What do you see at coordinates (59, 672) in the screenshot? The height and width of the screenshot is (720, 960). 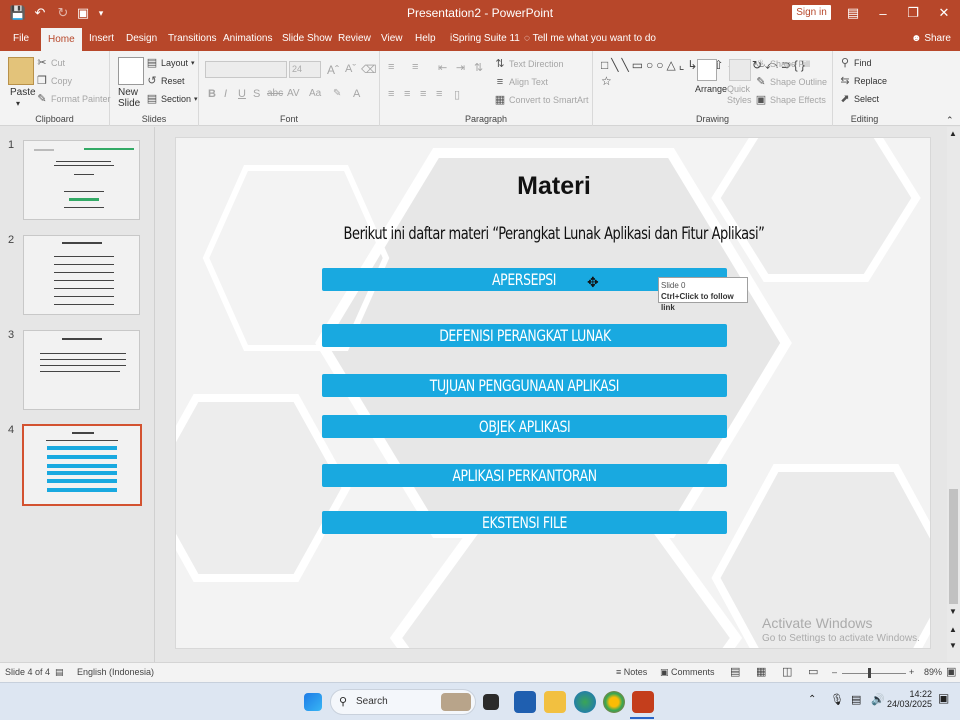 I see `spelling-icon: ▤` at bounding box center [59, 672].